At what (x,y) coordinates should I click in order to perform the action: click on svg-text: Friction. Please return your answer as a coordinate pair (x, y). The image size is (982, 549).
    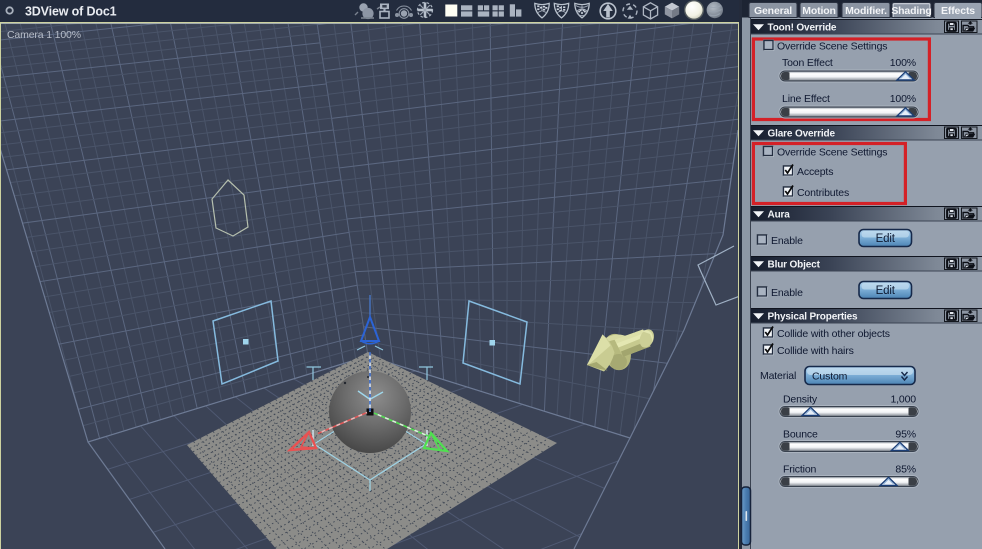
    Looking at the image, I should click on (800, 470).